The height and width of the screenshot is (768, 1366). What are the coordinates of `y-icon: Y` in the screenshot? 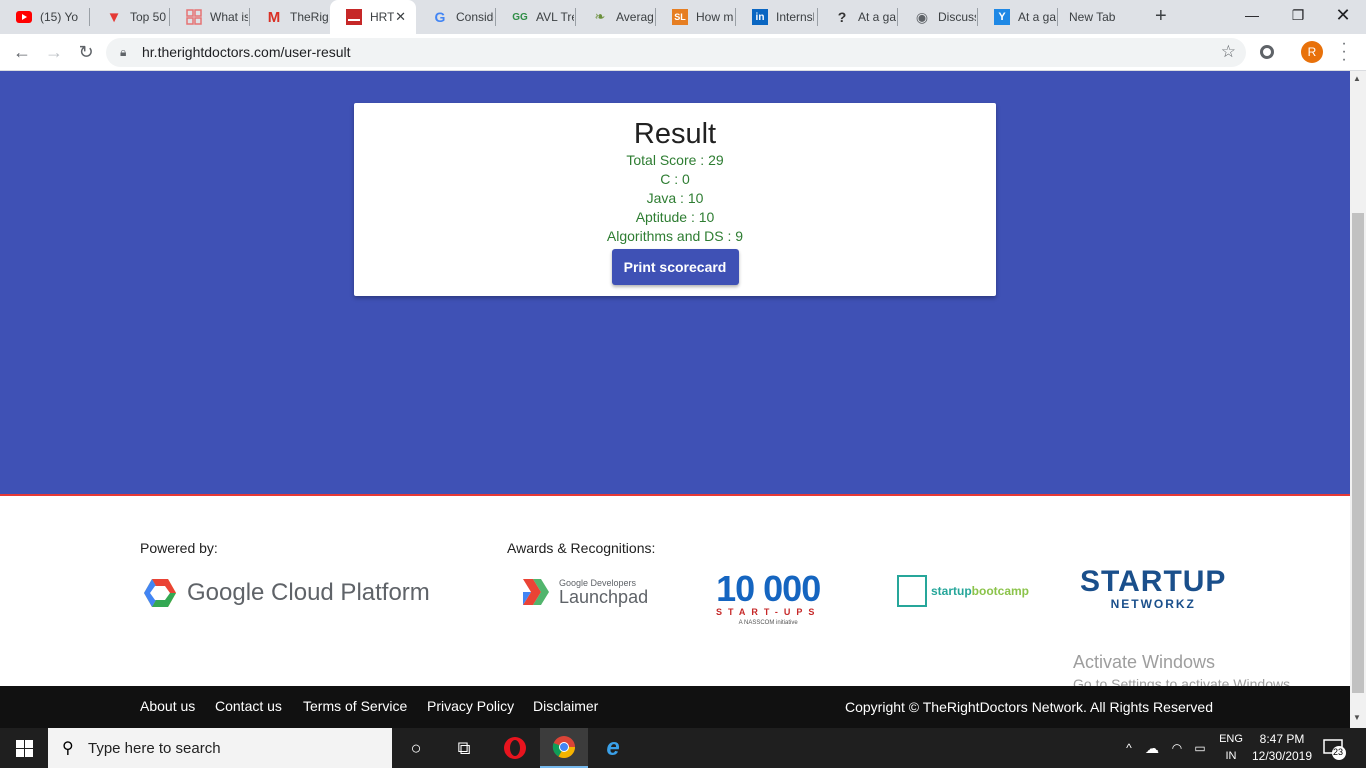 It's located at (1002, 17).